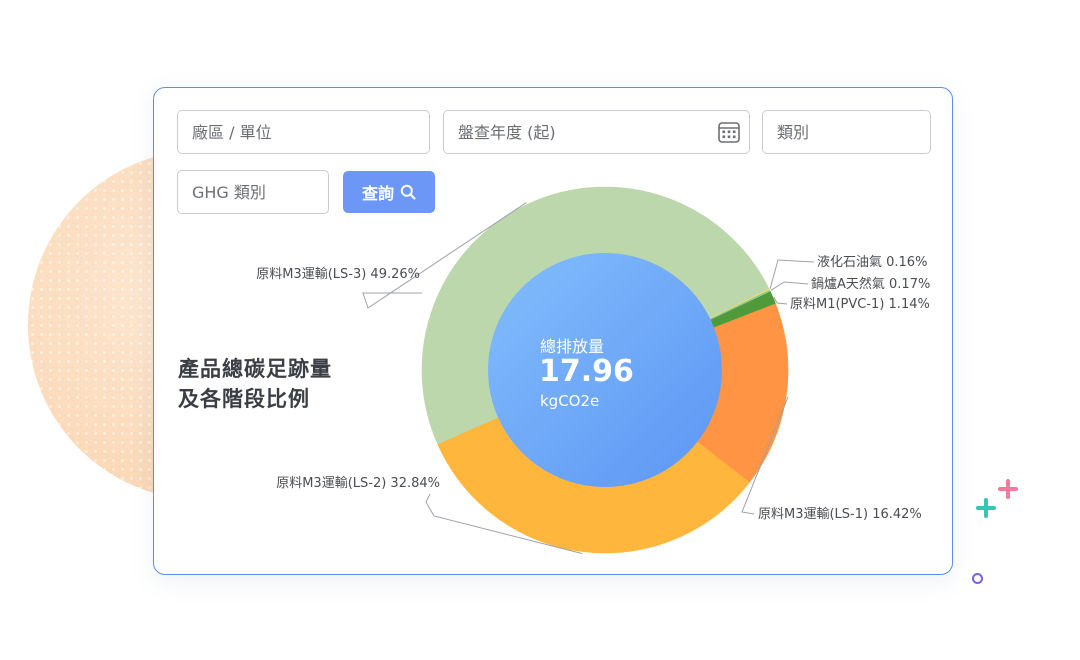 The height and width of the screenshot is (660, 1080). Describe the element at coordinates (840, 514) in the screenshot. I see `slice-label-3: 原料M3運輸(LS-1) 16.42%` at that location.